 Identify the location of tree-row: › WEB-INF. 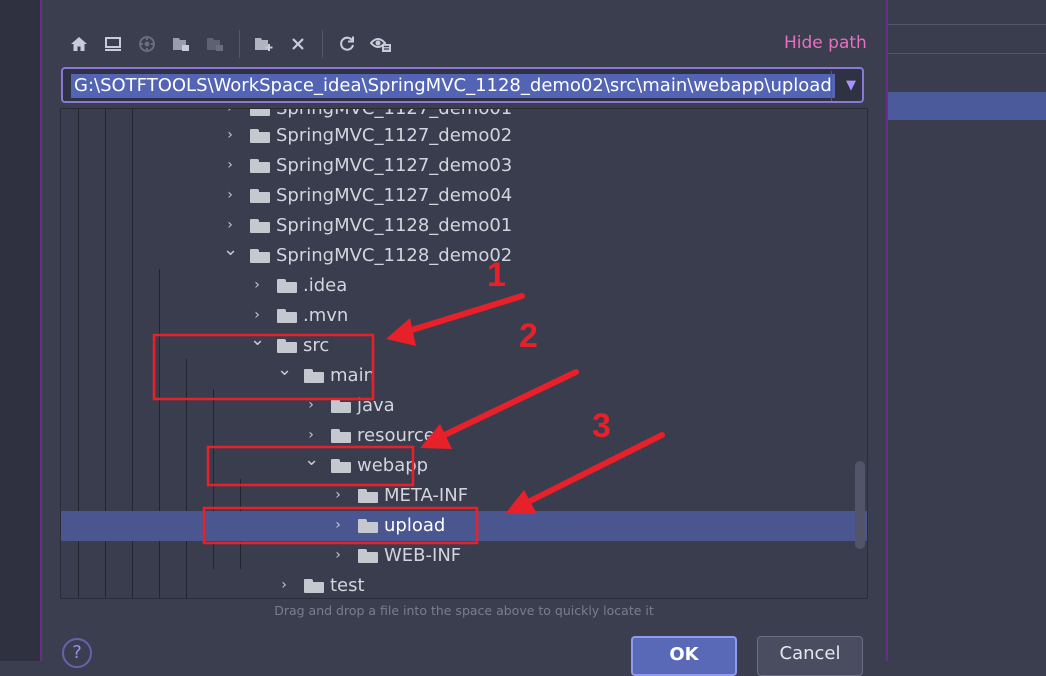
(464, 556).